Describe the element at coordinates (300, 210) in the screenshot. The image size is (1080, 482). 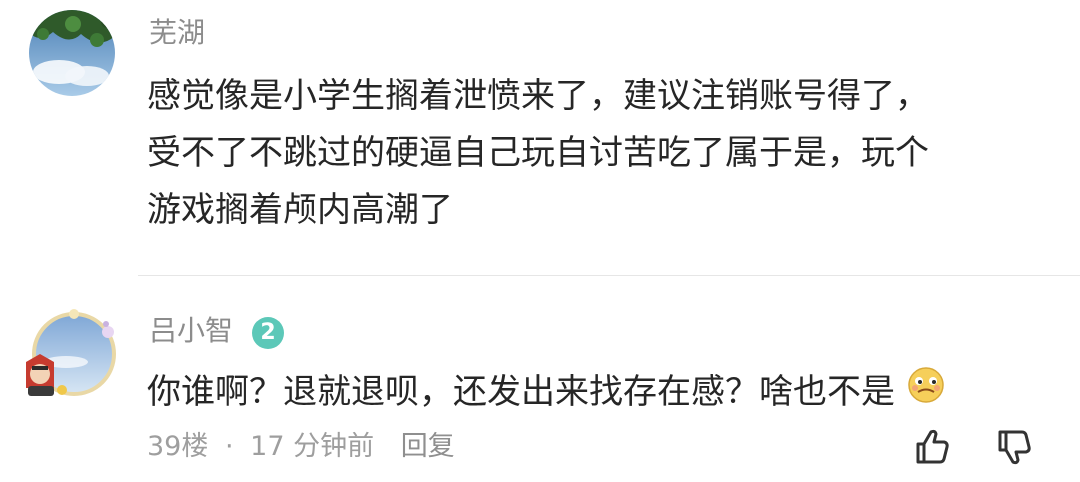
I see `comment-text-line: 游戏搁着颅内高潮了` at that location.